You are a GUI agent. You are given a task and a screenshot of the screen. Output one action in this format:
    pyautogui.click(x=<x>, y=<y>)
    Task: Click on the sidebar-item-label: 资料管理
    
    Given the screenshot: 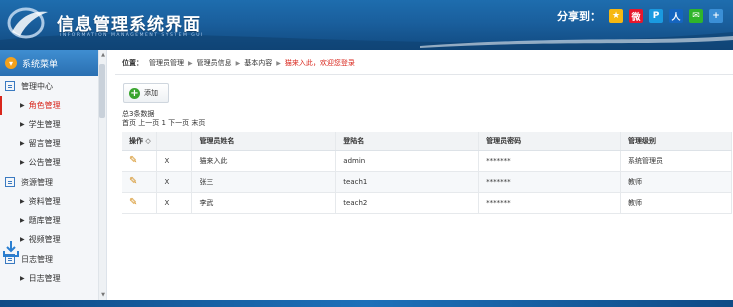 What is the action you would take?
    pyautogui.click(x=44, y=201)
    